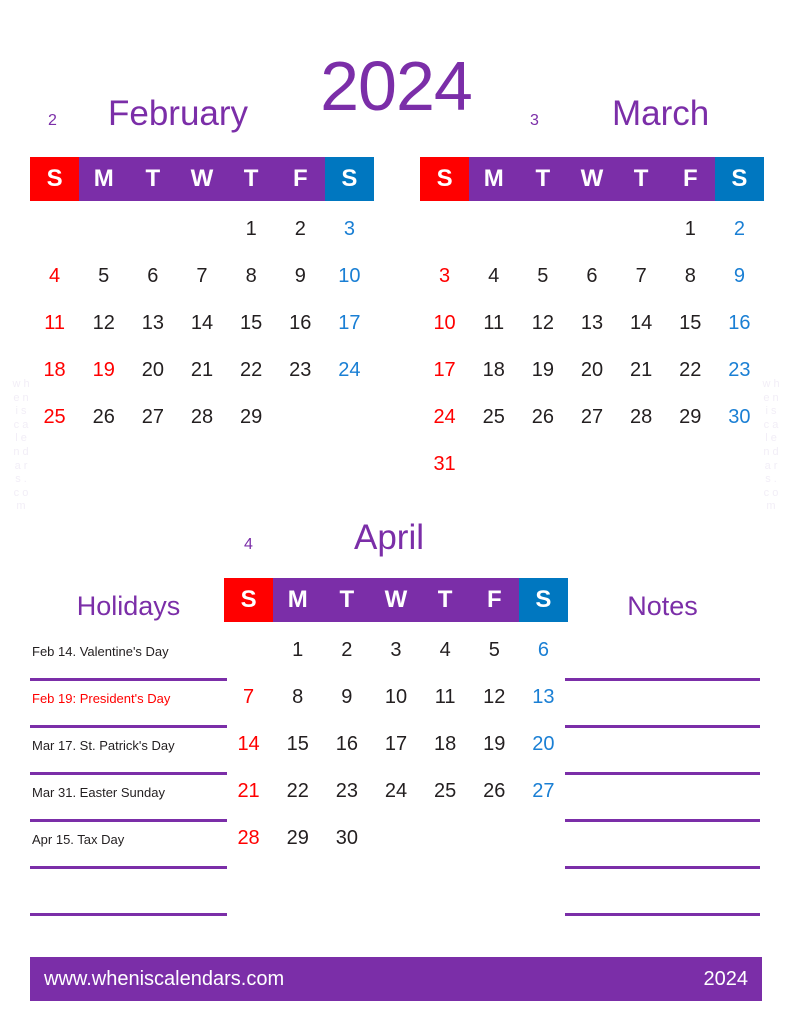 The image size is (792, 1024). What do you see at coordinates (128, 845) in the screenshot?
I see `holiday-row: Apr 15. Tax Day` at bounding box center [128, 845].